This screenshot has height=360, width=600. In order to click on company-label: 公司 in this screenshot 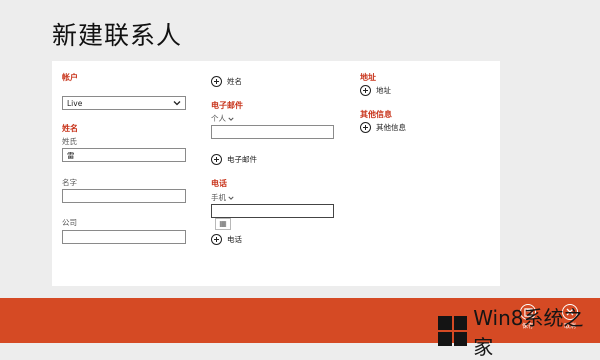, I will do `click(69, 222)`.